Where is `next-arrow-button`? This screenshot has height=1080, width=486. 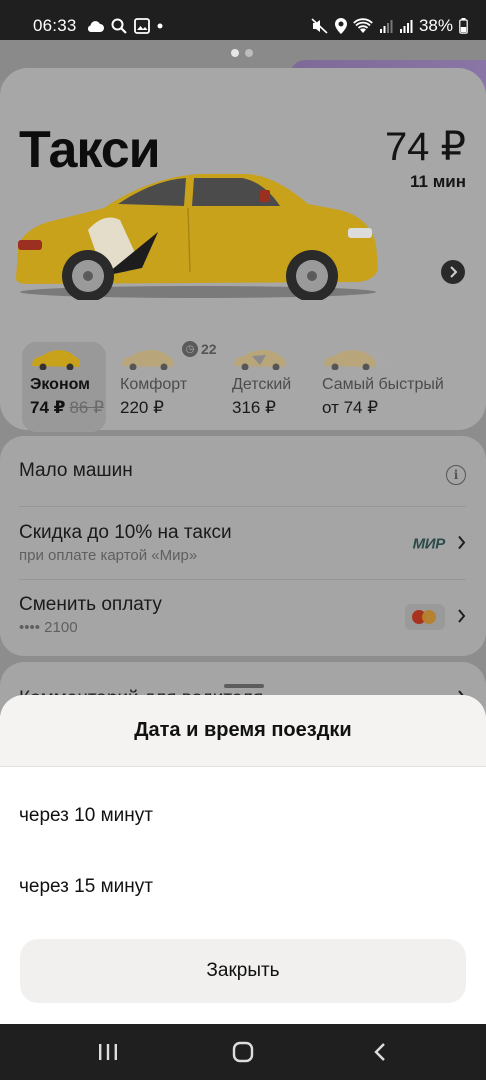 next-arrow-button is located at coordinates (453, 272).